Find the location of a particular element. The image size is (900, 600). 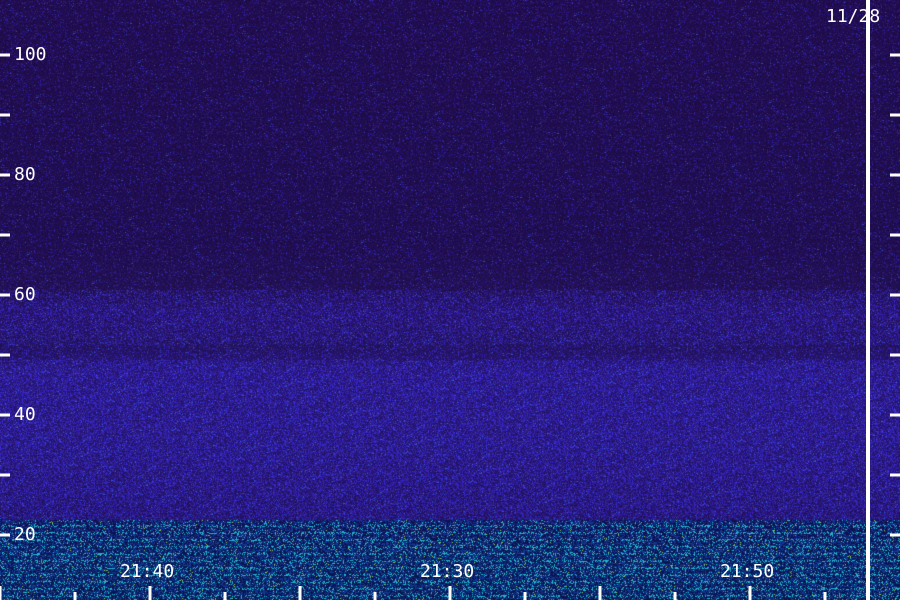

y-tick-label-20: 20 is located at coordinates (25, 534).